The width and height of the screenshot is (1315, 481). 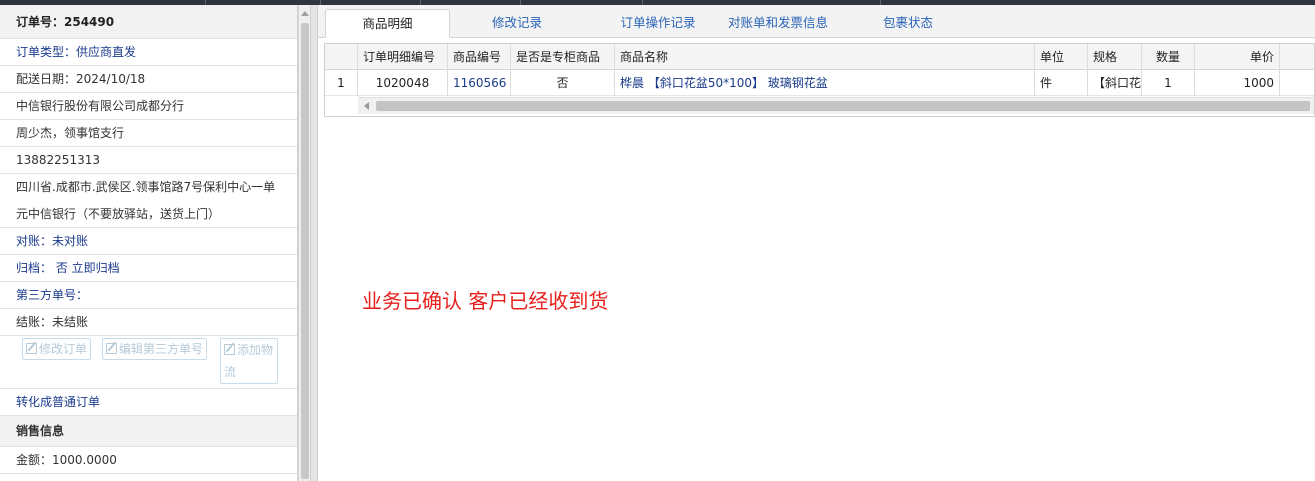 What do you see at coordinates (1237, 57) in the screenshot?
I see `column-header-unit-price: 单价` at bounding box center [1237, 57].